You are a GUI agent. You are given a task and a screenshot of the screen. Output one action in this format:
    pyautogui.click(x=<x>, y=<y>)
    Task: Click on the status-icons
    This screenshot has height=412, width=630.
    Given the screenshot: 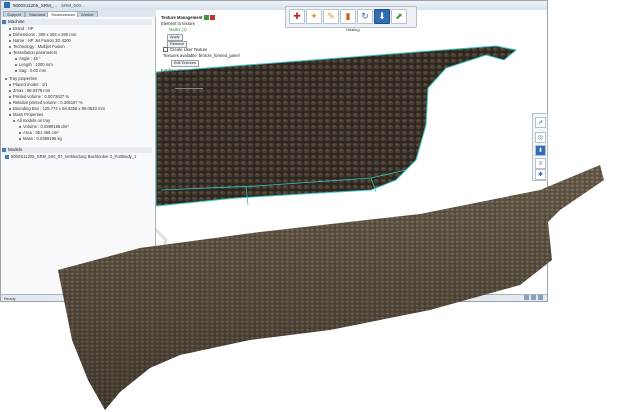 What is the action you would take?
    pyautogui.click(x=532, y=298)
    